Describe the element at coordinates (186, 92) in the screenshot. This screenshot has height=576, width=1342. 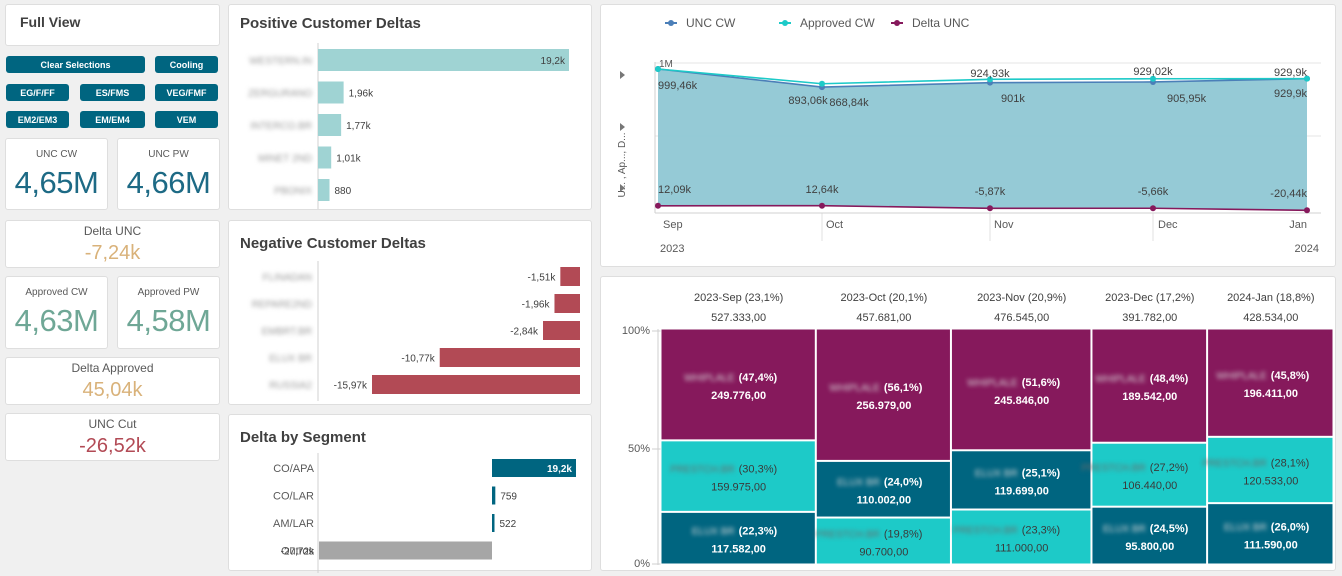
I see `filter-veg-fmf-button: VEG/FMF` at that location.